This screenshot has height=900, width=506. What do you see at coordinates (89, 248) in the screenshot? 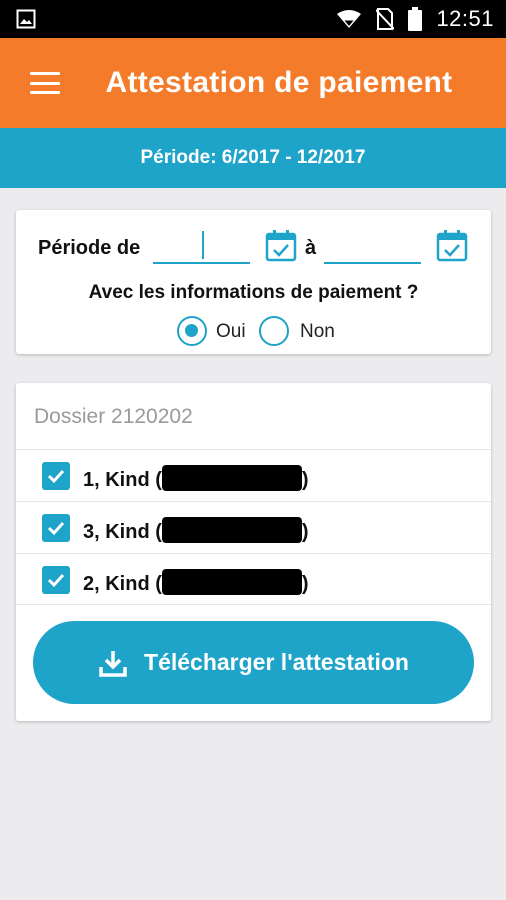
I see `period-from-label: Période de` at bounding box center [89, 248].